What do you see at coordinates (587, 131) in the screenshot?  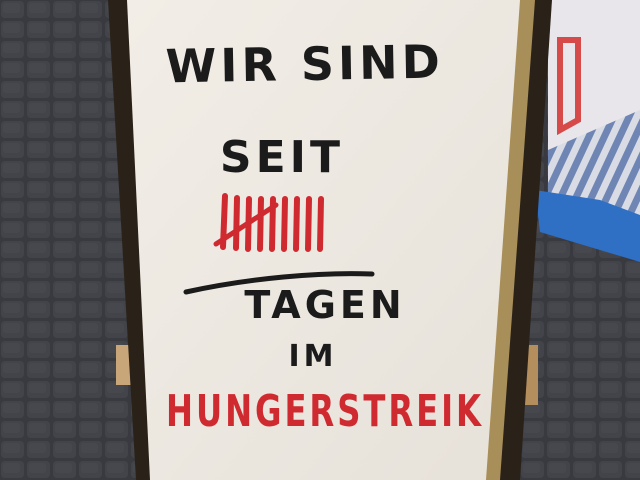 I see `background-tent` at bounding box center [587, 131].